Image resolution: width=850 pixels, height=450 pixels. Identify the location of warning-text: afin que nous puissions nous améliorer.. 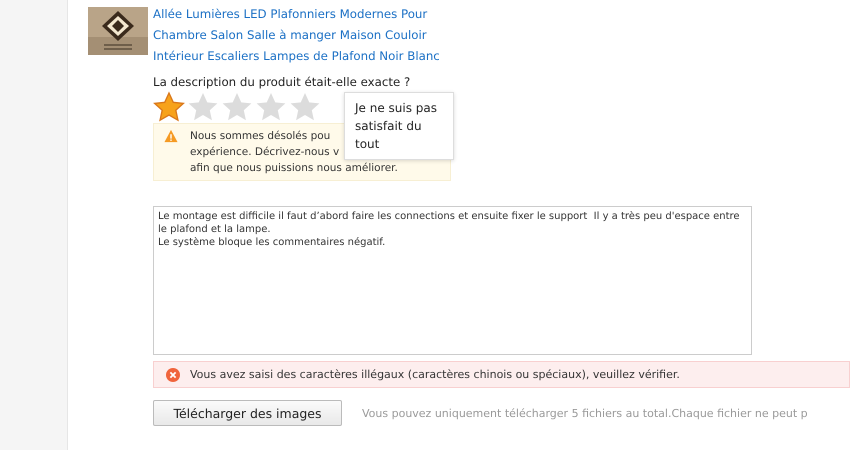
(294, 168).